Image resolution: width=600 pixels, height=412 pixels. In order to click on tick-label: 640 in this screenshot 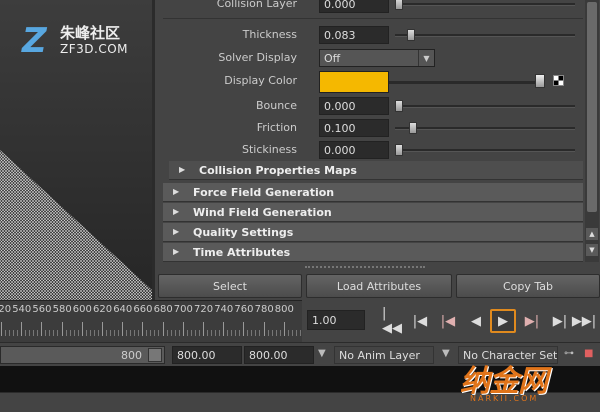, I will do `click(123, 309)`.